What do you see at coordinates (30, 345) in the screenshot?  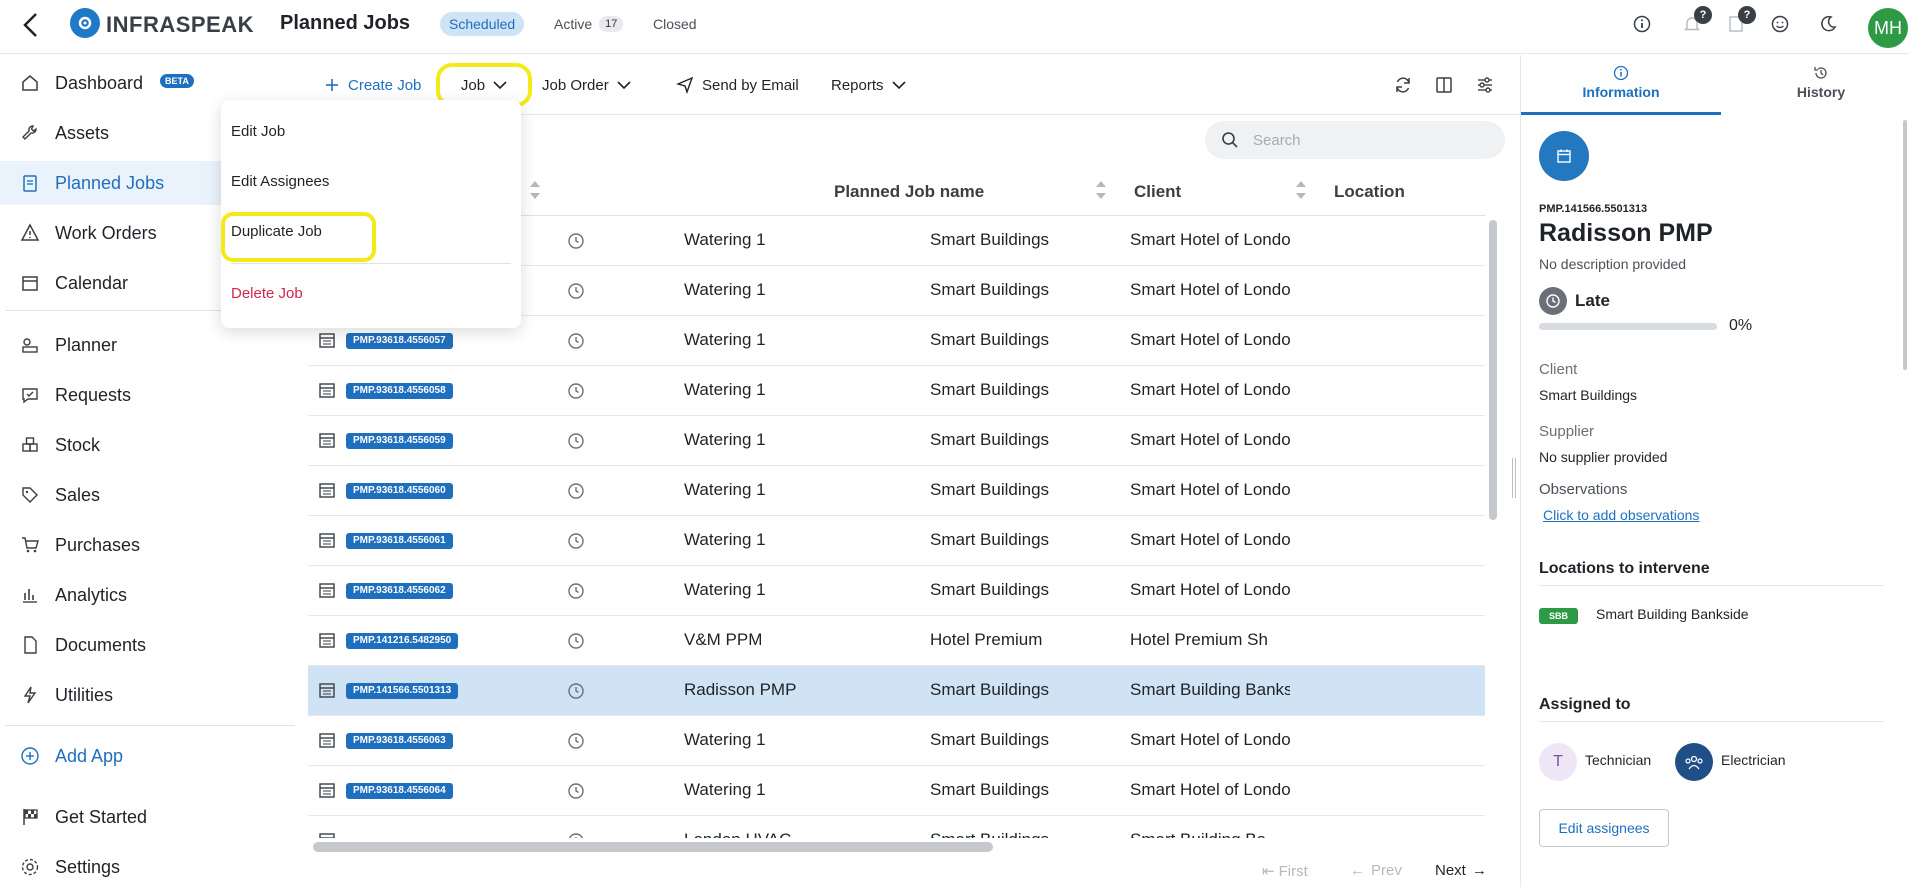 I see `planner-icon` at bounding box center [30, 345].